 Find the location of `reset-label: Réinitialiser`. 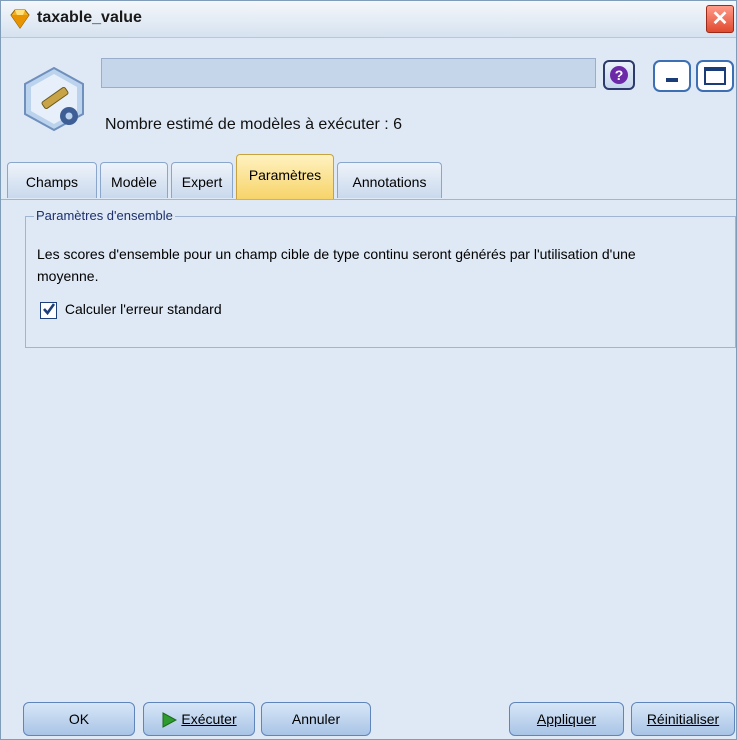

reset-label: Réinitialiser is located at coordinates (683, 719).